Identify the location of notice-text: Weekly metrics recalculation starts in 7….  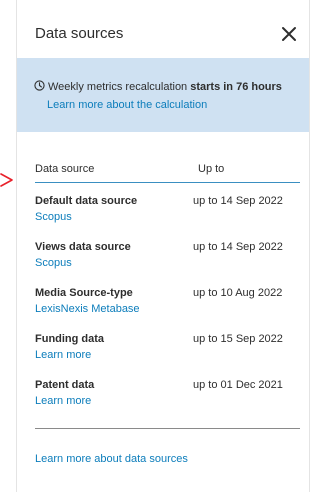
(158, 86).